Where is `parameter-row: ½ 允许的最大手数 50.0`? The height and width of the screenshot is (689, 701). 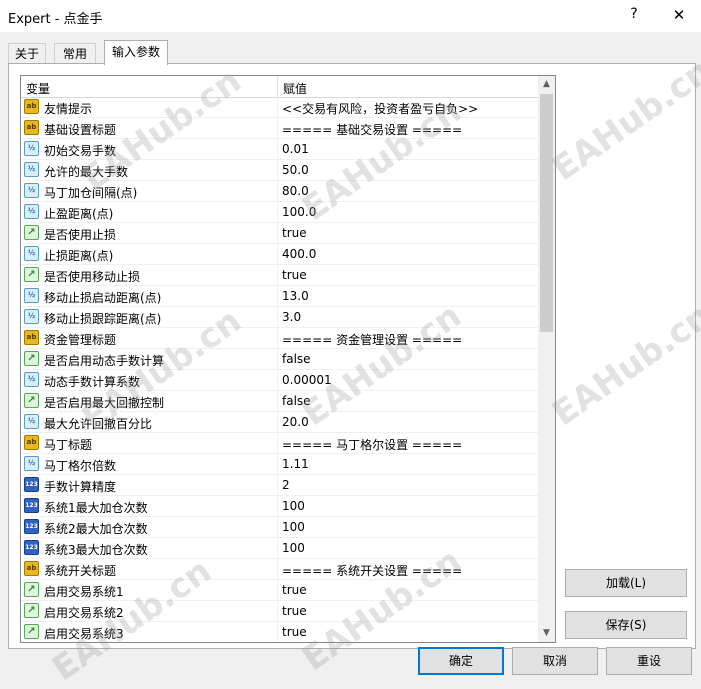
parameter-row: ½ 允许的最大手数 50.0 is located at coordinates (279, 170).